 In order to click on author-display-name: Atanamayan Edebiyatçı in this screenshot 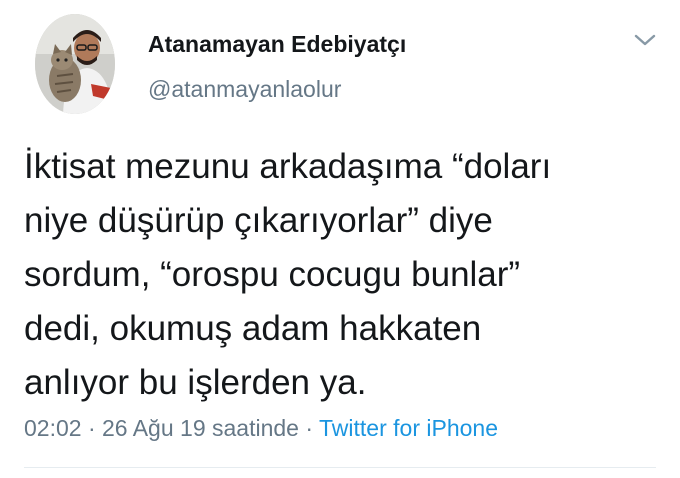, I will do `click(277, 44)`.